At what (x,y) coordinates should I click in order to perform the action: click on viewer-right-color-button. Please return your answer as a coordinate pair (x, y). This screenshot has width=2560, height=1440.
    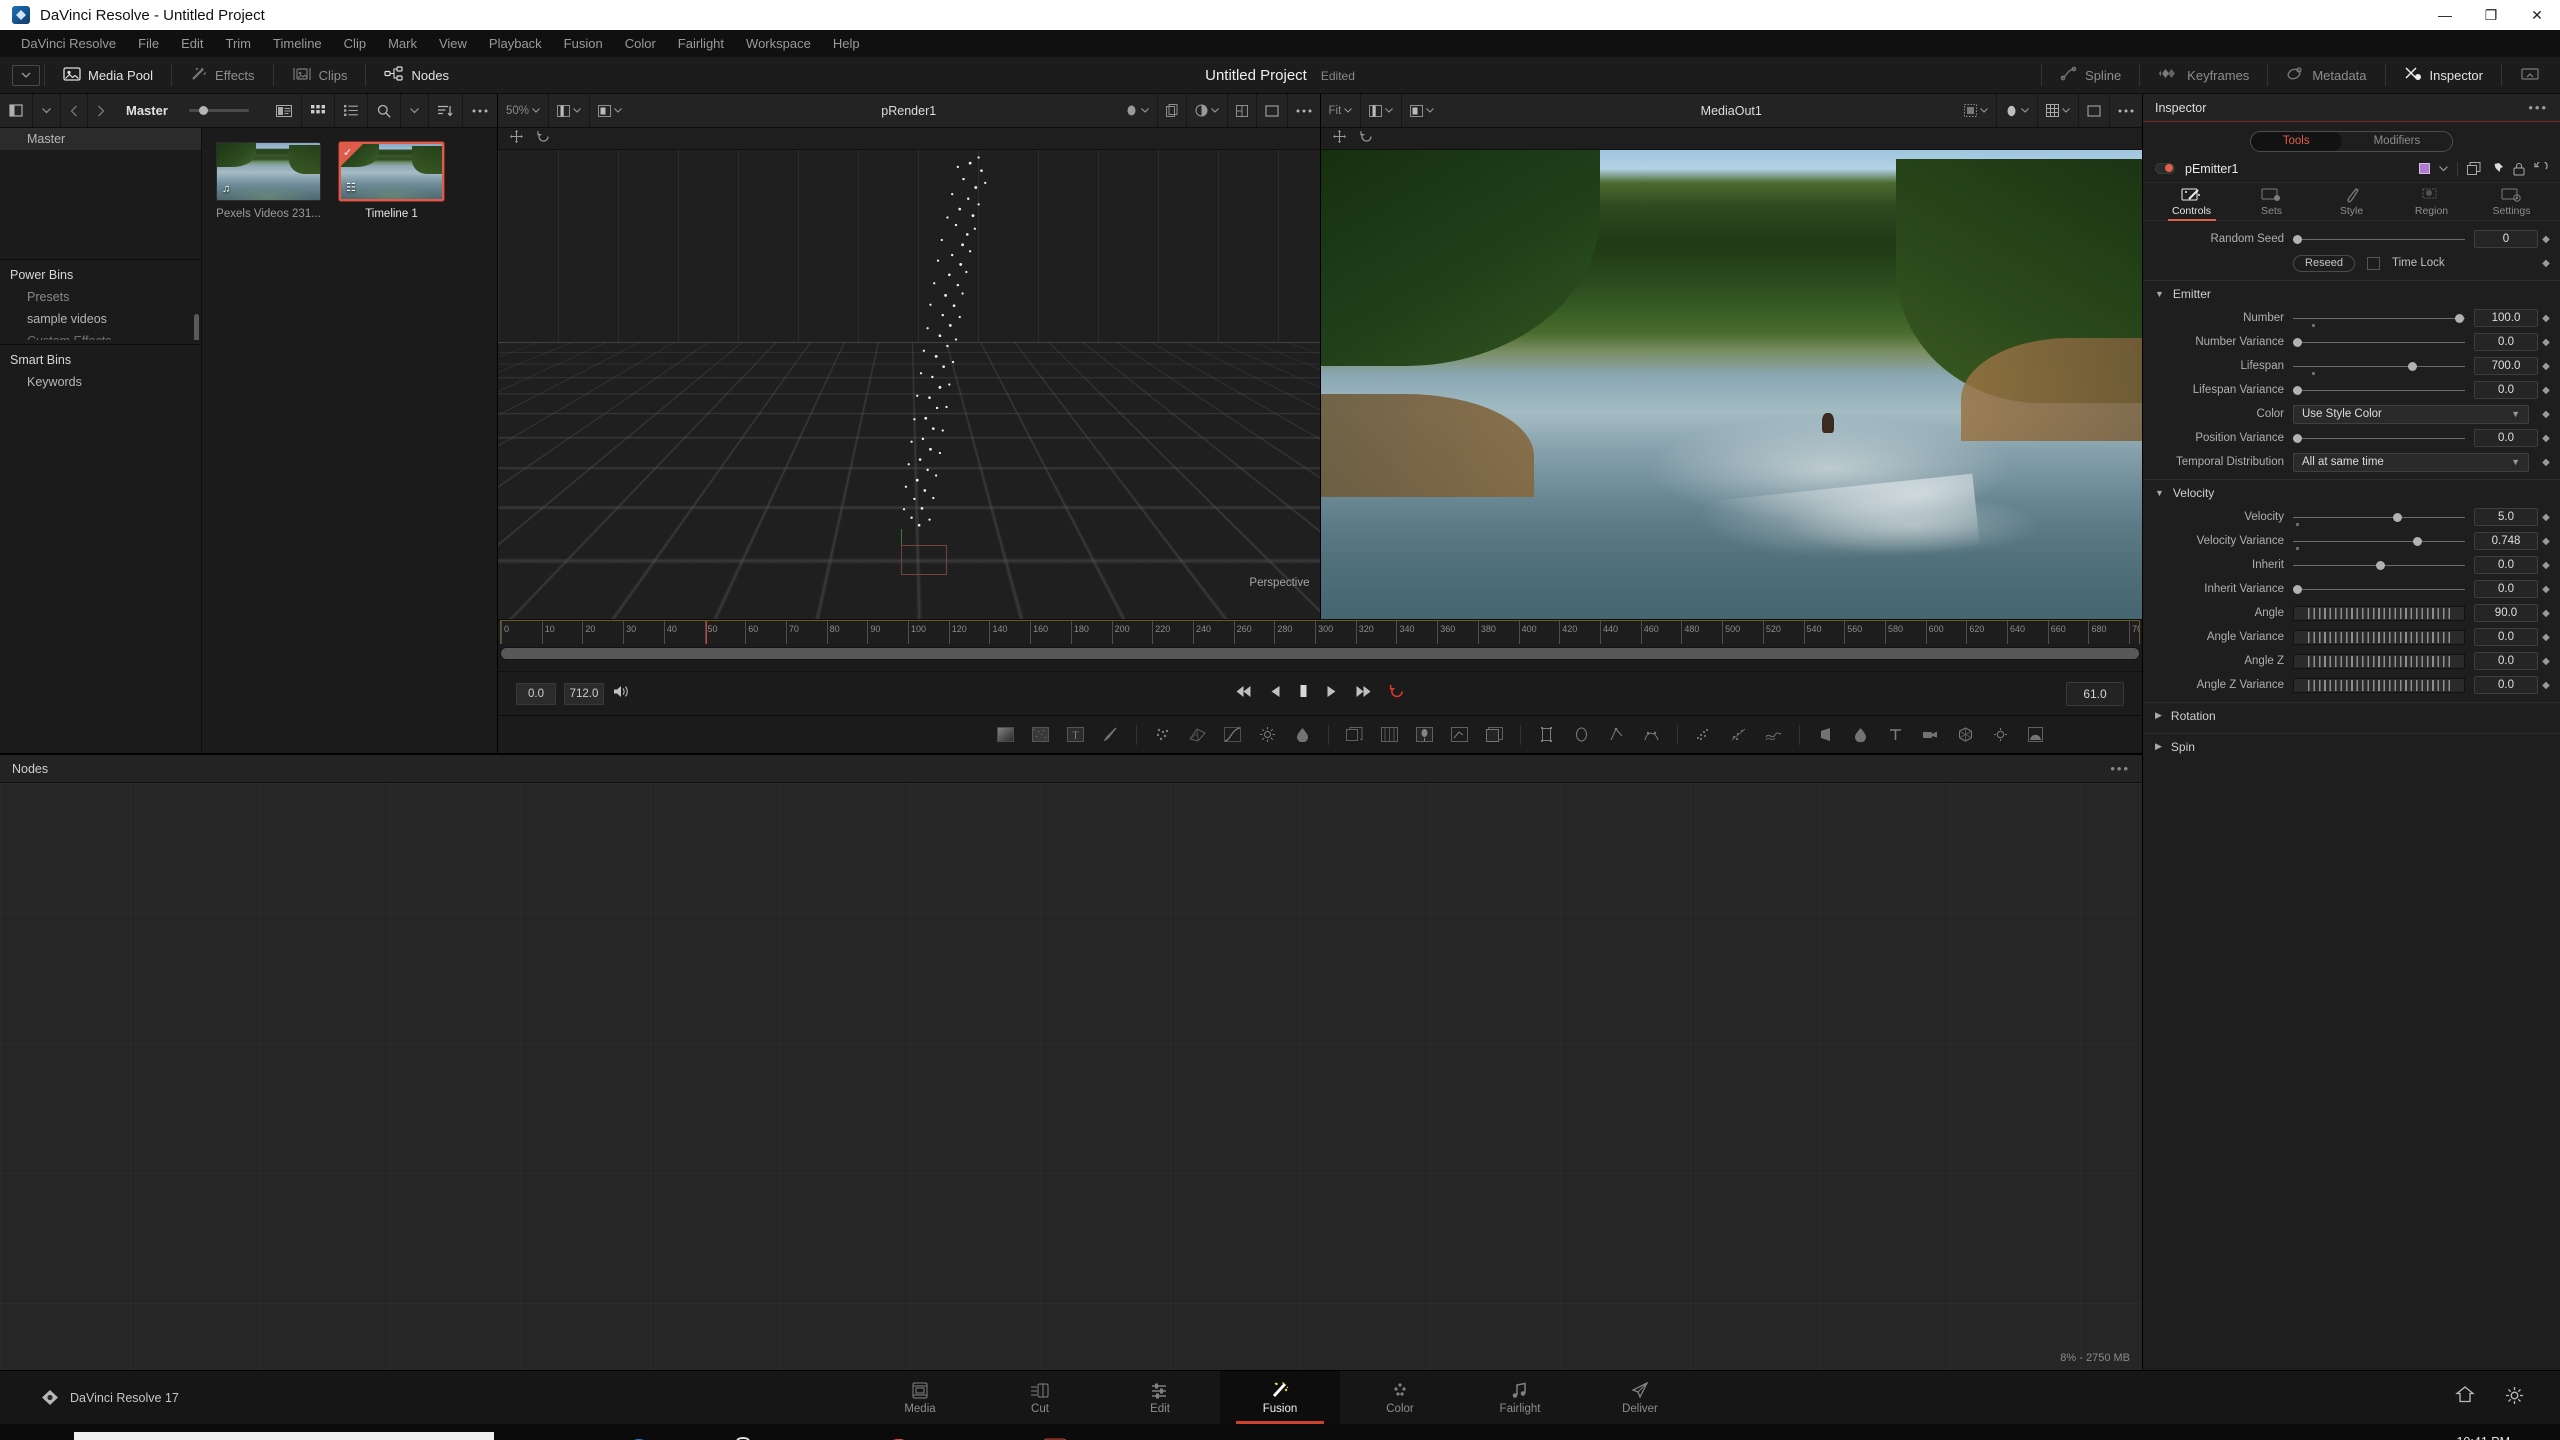
    Looking at the image, I should click on (2017, 110).